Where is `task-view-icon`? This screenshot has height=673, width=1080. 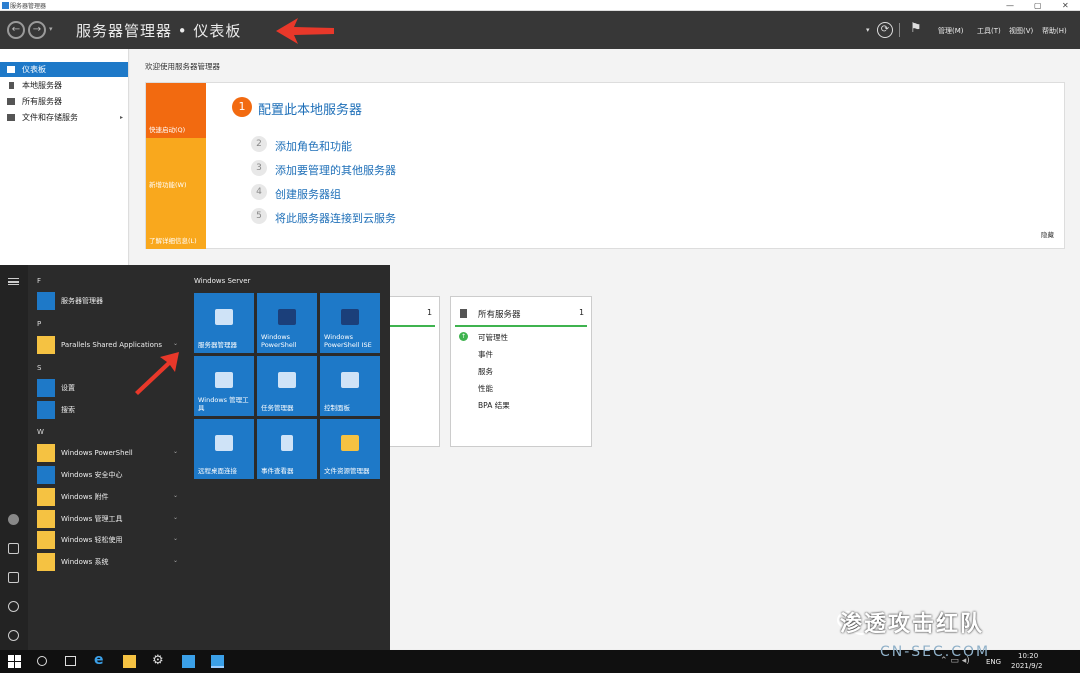 task-view-icon is located at coordinates (70, 661).